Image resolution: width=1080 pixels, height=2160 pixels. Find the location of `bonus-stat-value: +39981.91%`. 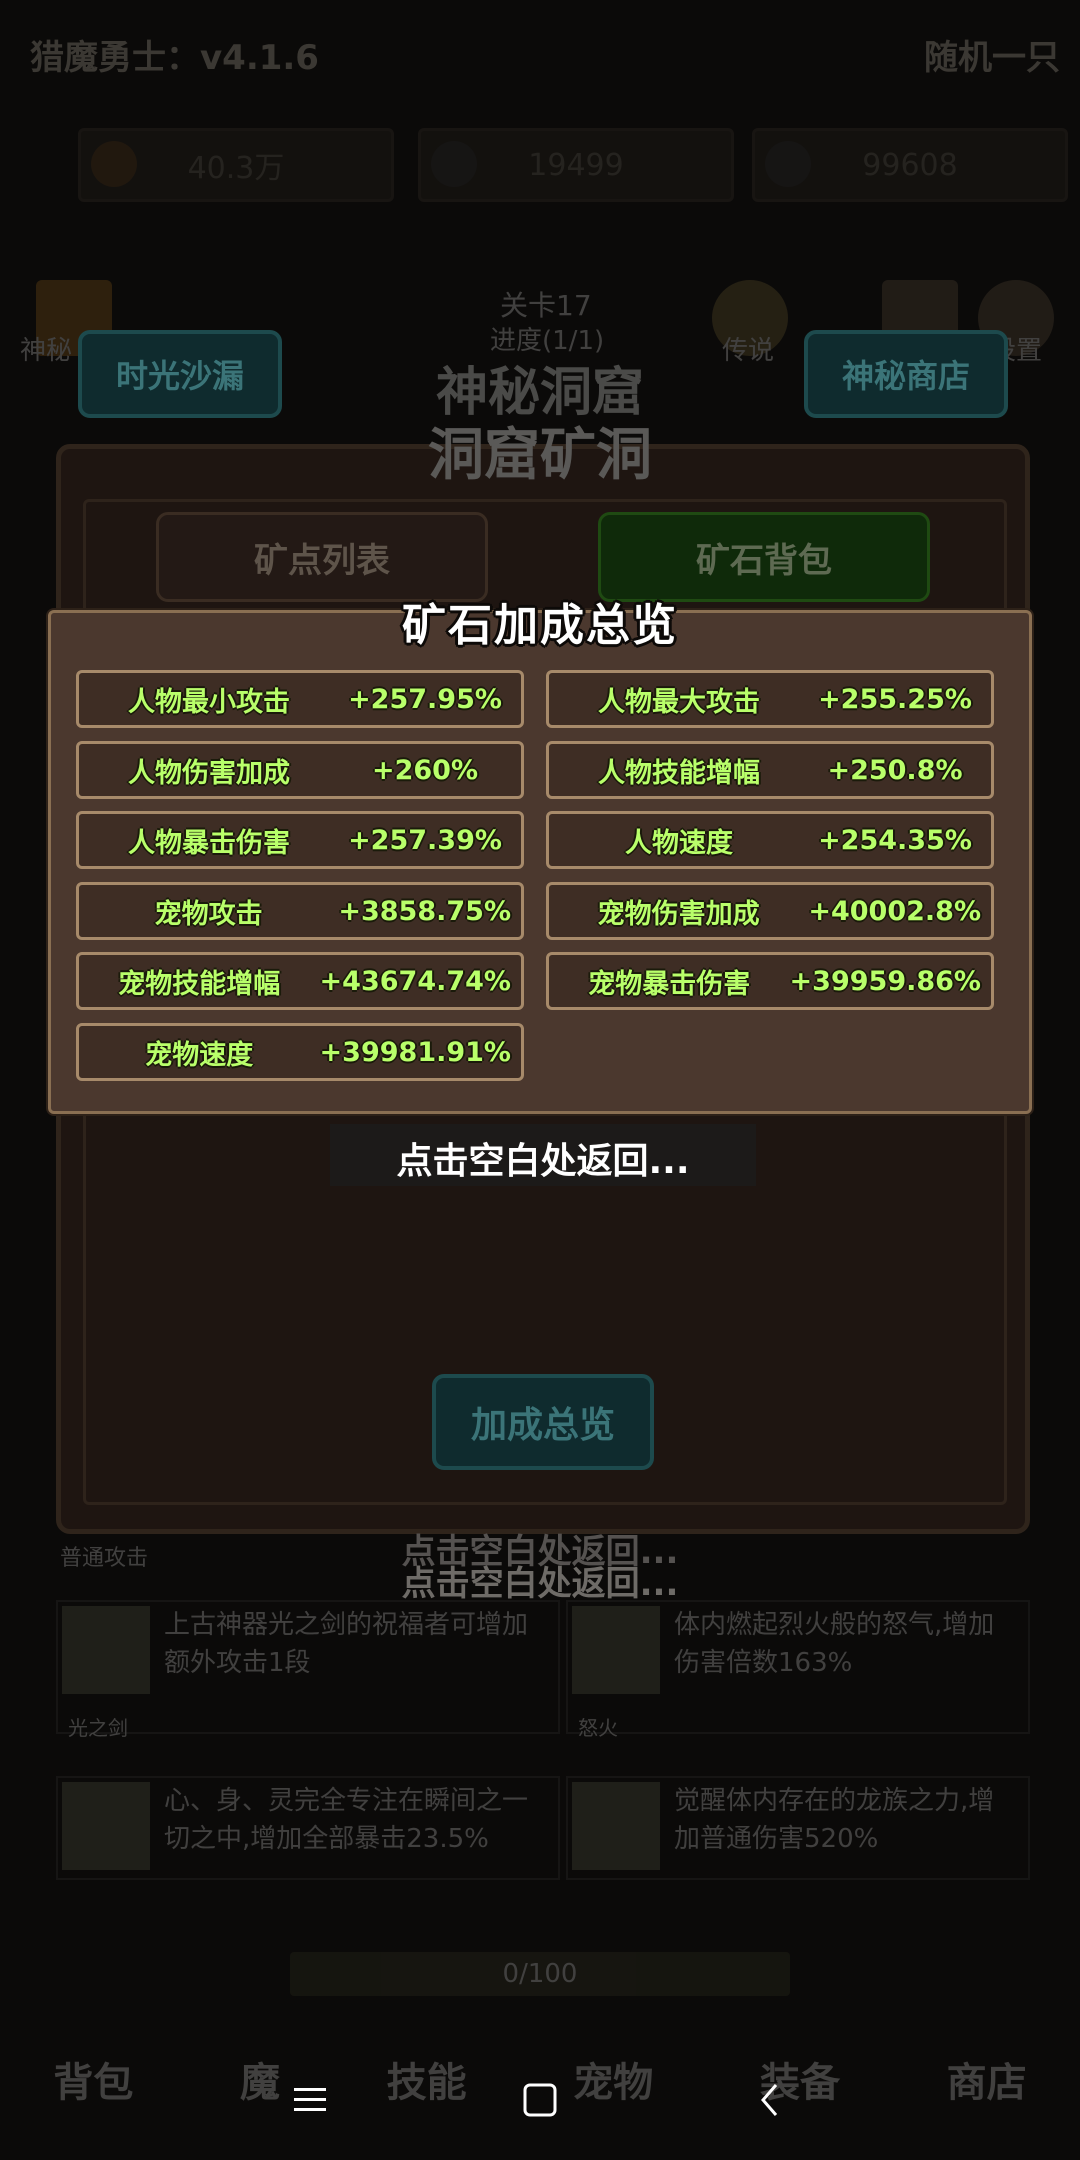

bonus-stat-value: +39981.91% is located at coordinates (415, 1052).